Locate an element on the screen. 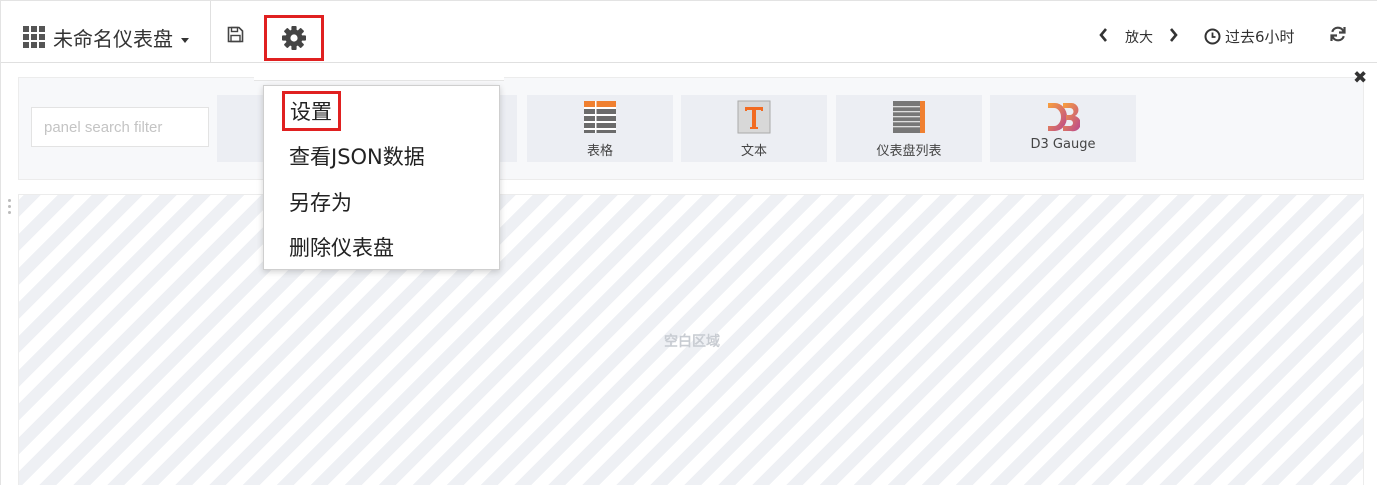 This screenshot has width=1377, height=485. chevron-left-icon is located at coordinates (1103, 35).